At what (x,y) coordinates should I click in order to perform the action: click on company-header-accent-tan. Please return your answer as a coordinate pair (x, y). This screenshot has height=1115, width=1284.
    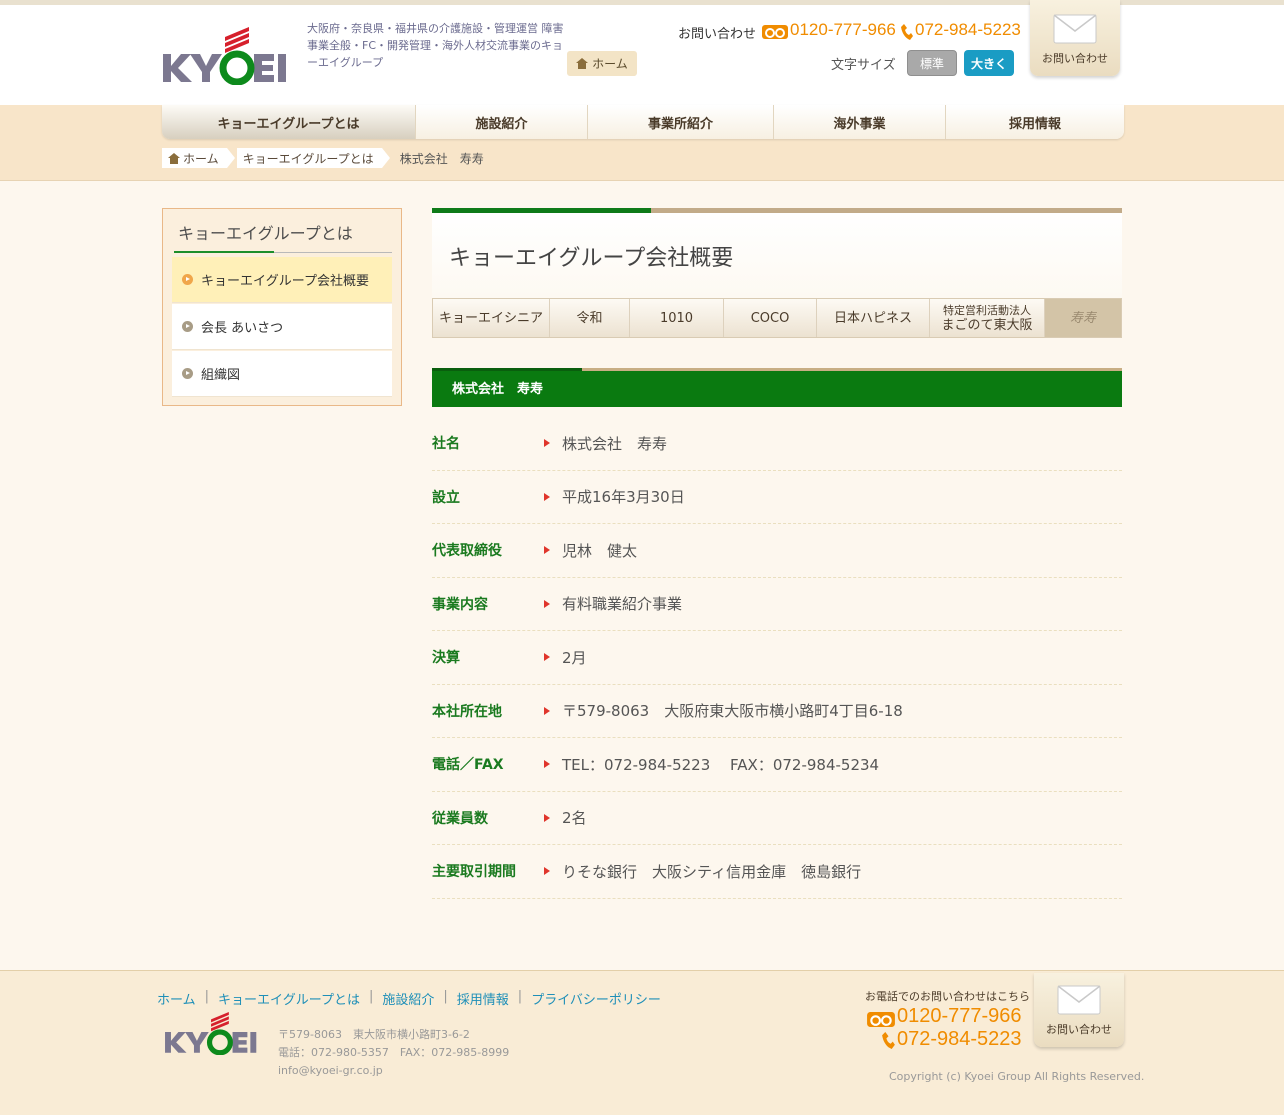
    Looking at the image, I should click on (852, 369).